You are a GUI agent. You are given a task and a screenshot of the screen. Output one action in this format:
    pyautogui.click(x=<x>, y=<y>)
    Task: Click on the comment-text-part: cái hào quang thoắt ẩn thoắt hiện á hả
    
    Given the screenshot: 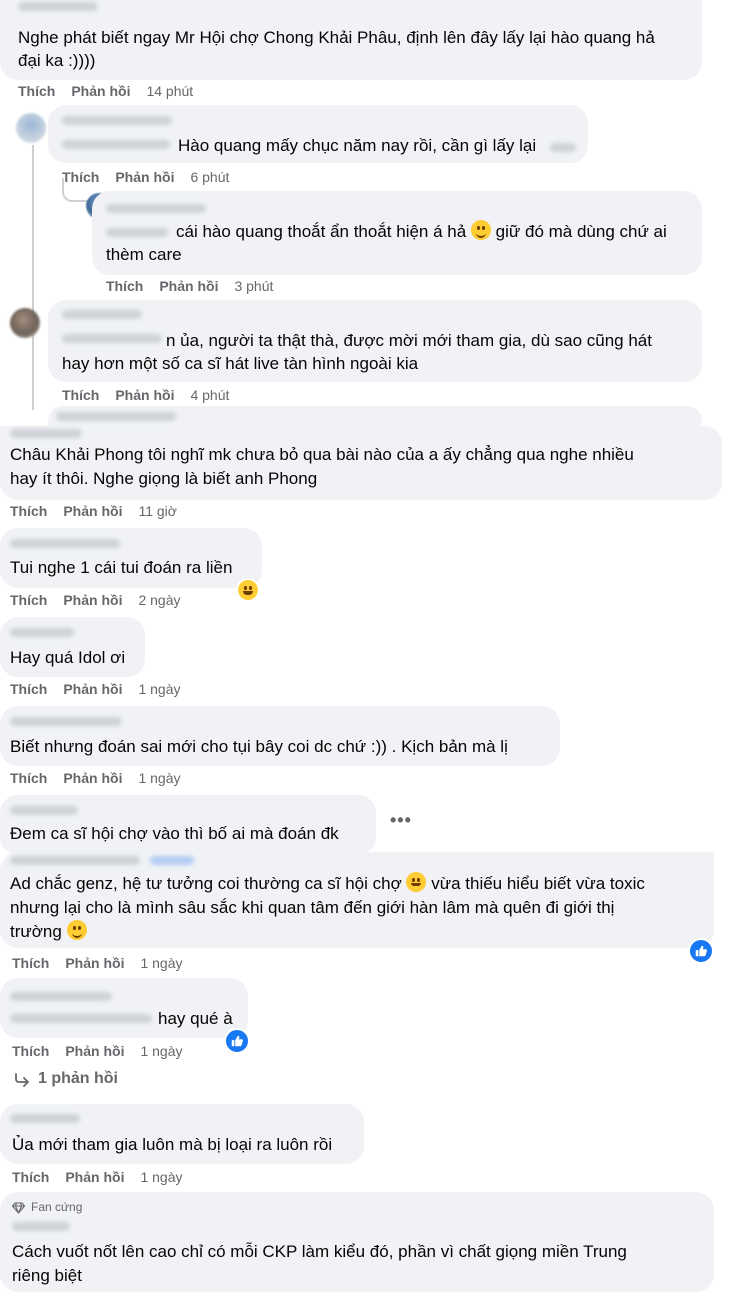 What is the action you would take?
    pyautogui.click(x=321, y=231)
    